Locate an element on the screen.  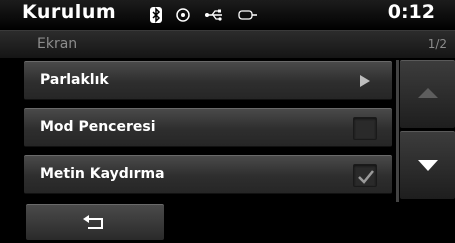
menu-item-label: Parlaklık is located at coordinates (74, 80).